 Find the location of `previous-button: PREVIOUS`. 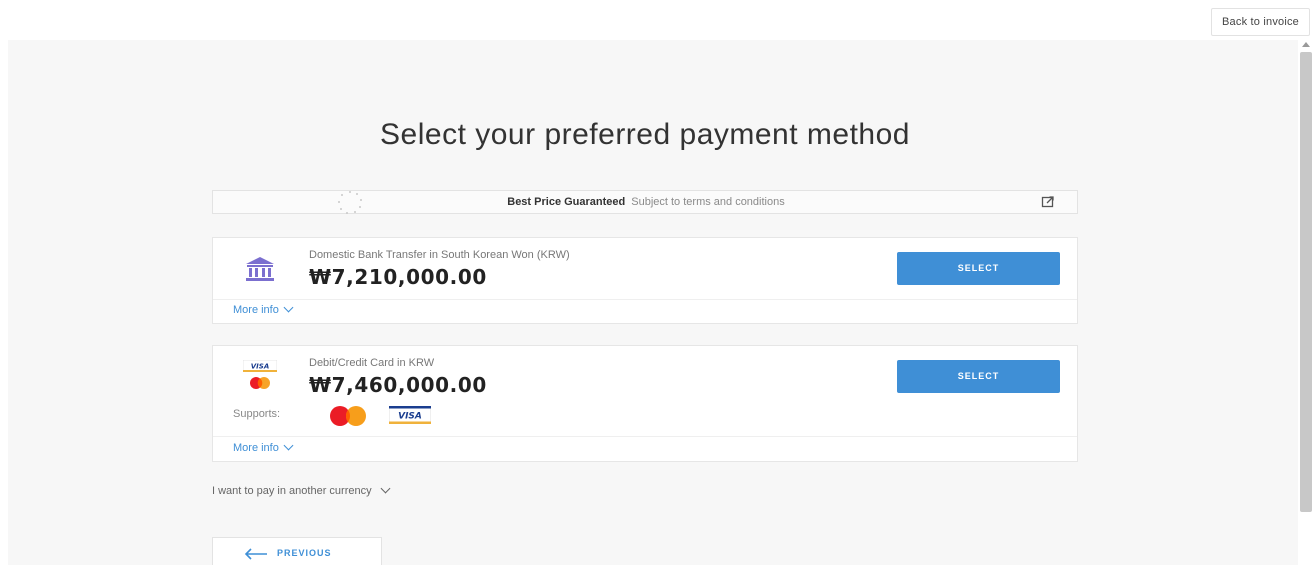

previous-button: PREVIOUS is located at coordinates (297, 551).